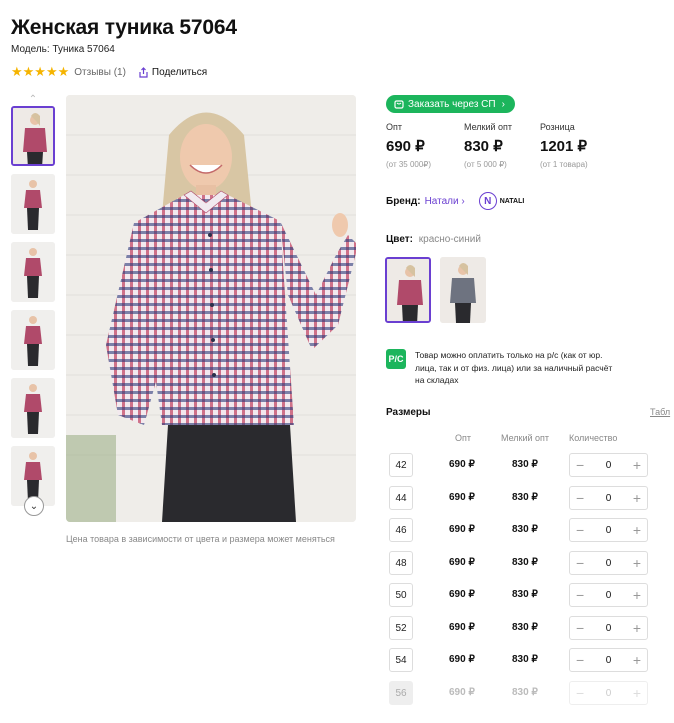 This screenshot has width=674, height=723. I want to click on price-value: 830 ₽, so click(483, 146).